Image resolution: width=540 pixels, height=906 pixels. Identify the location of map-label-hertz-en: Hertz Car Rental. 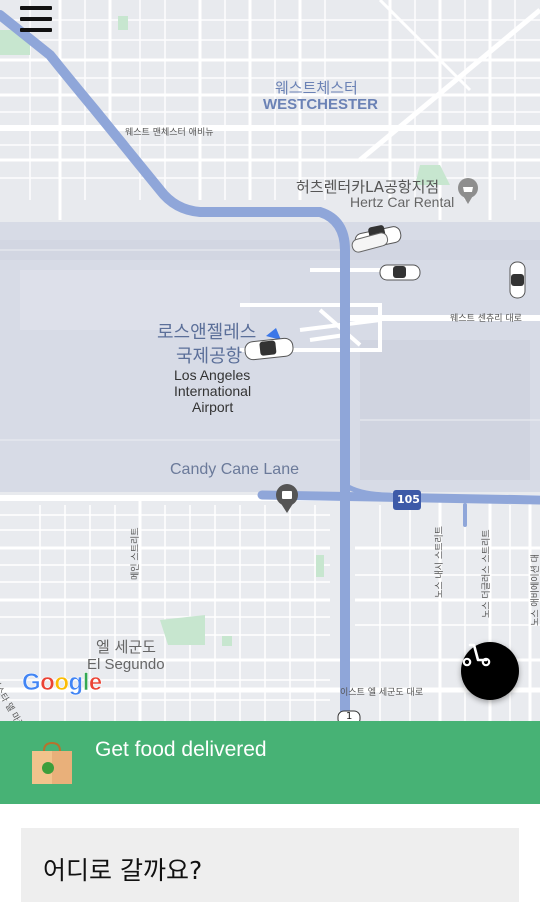
(402, 202).